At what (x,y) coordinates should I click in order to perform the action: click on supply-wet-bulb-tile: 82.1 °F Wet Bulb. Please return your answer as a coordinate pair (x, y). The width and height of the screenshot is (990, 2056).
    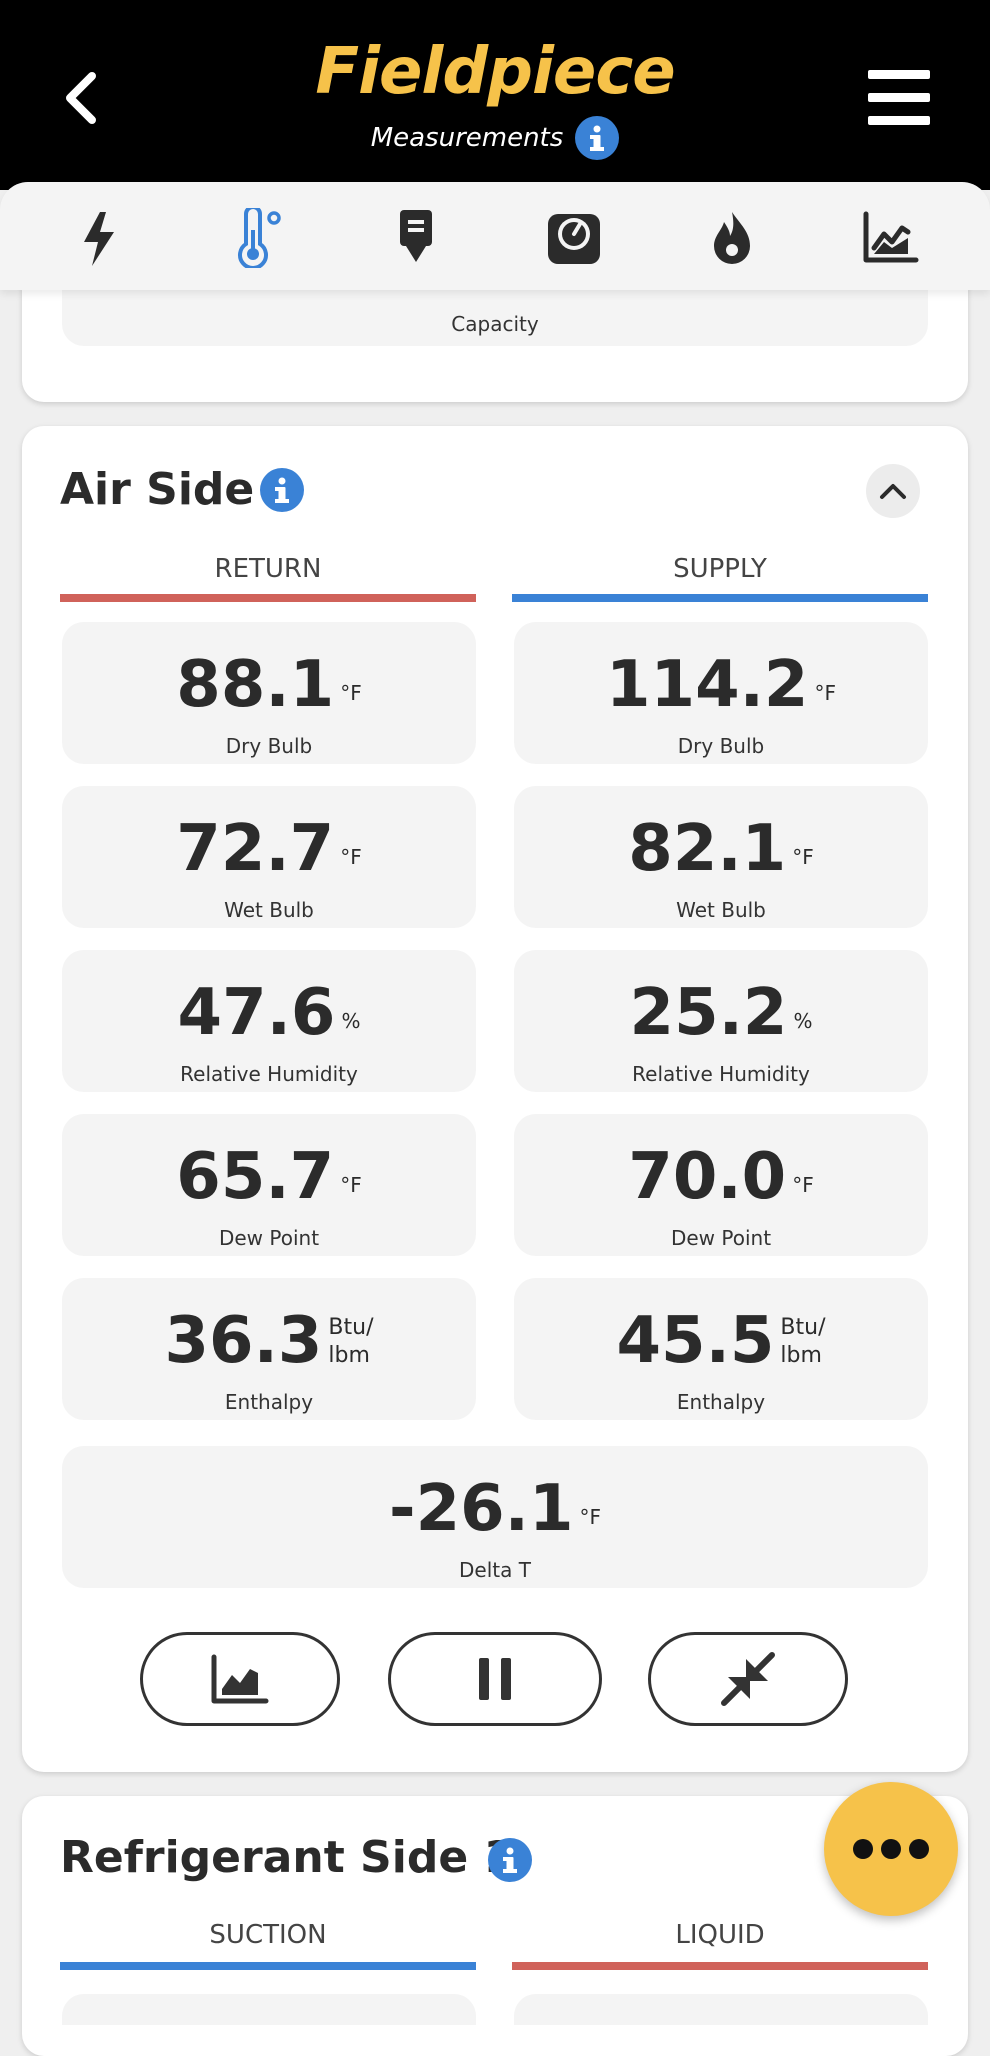
    Looking at the image, I should click on (721, 857).